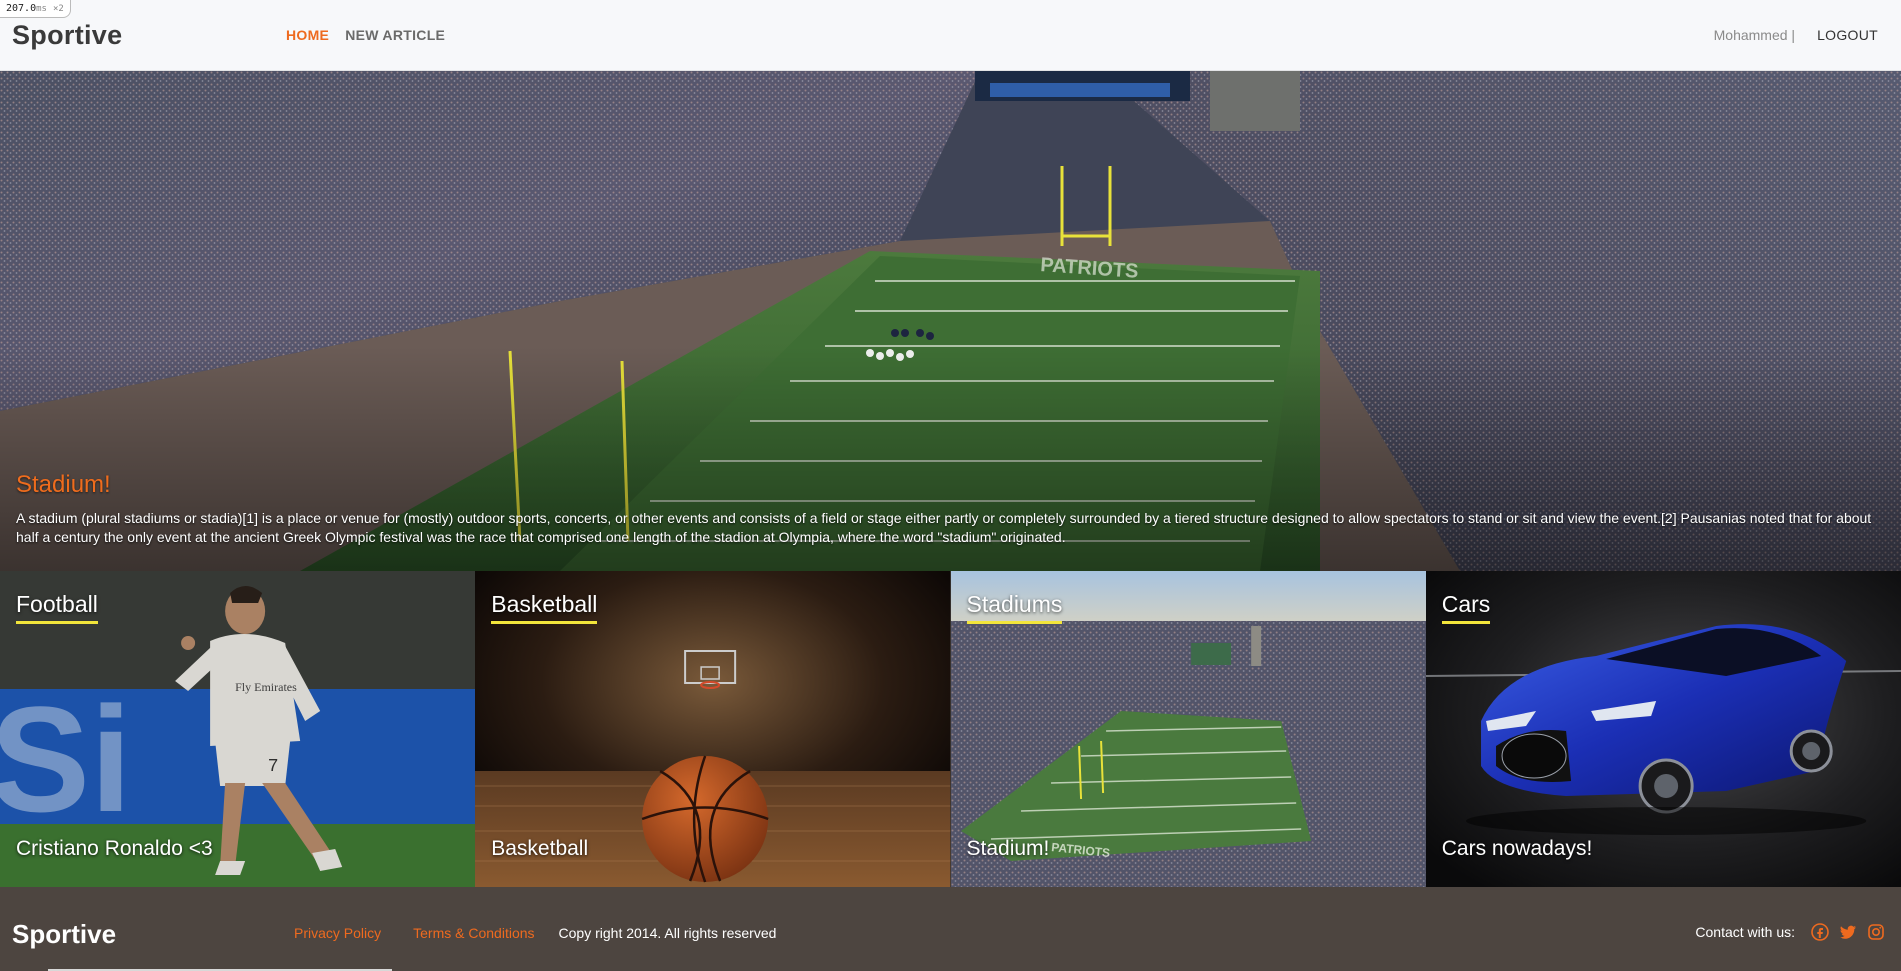 This screenshot has height=971, width=1901. Describe the element at coordinates (67, 35) in the screenshot. I see `brand-logo: Sportive` at that location.